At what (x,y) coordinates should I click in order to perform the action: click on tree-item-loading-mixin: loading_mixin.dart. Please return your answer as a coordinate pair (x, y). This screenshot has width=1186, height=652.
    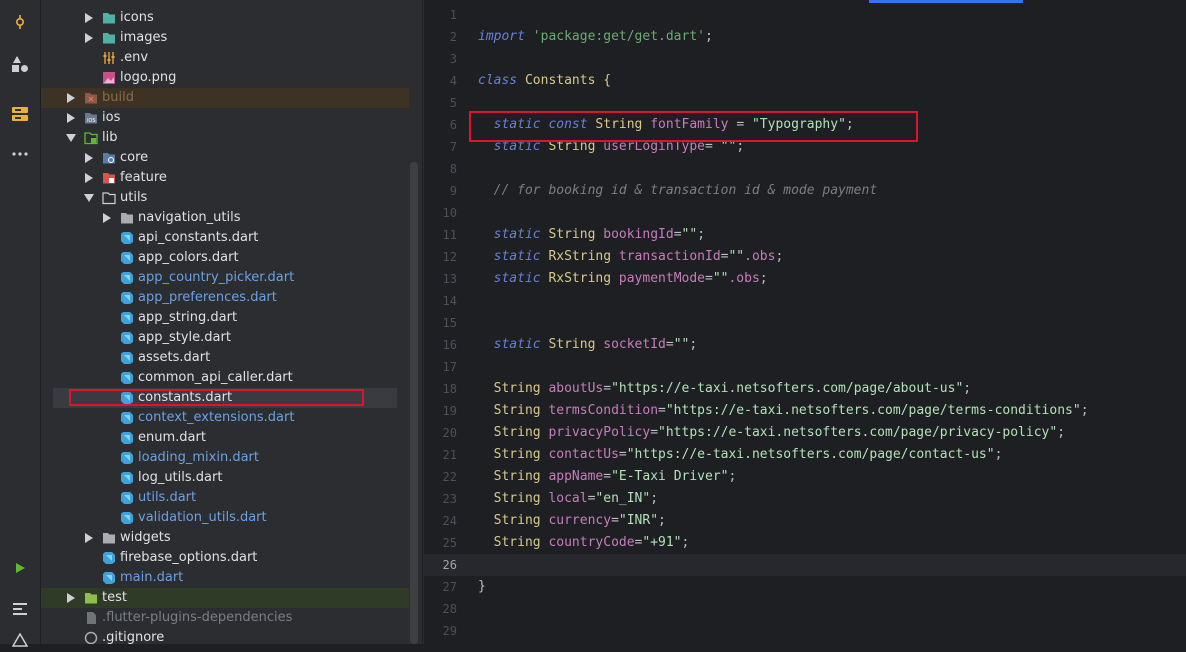
    Looking at the image, I should click on (225, 458).